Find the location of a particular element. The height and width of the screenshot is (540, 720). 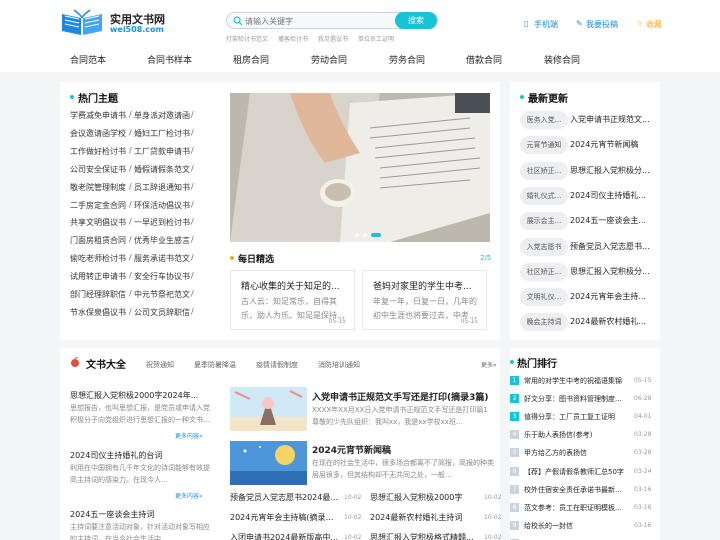

article-title-3: 2024五一座谈会主持词 is located at coordinates (145, 514).